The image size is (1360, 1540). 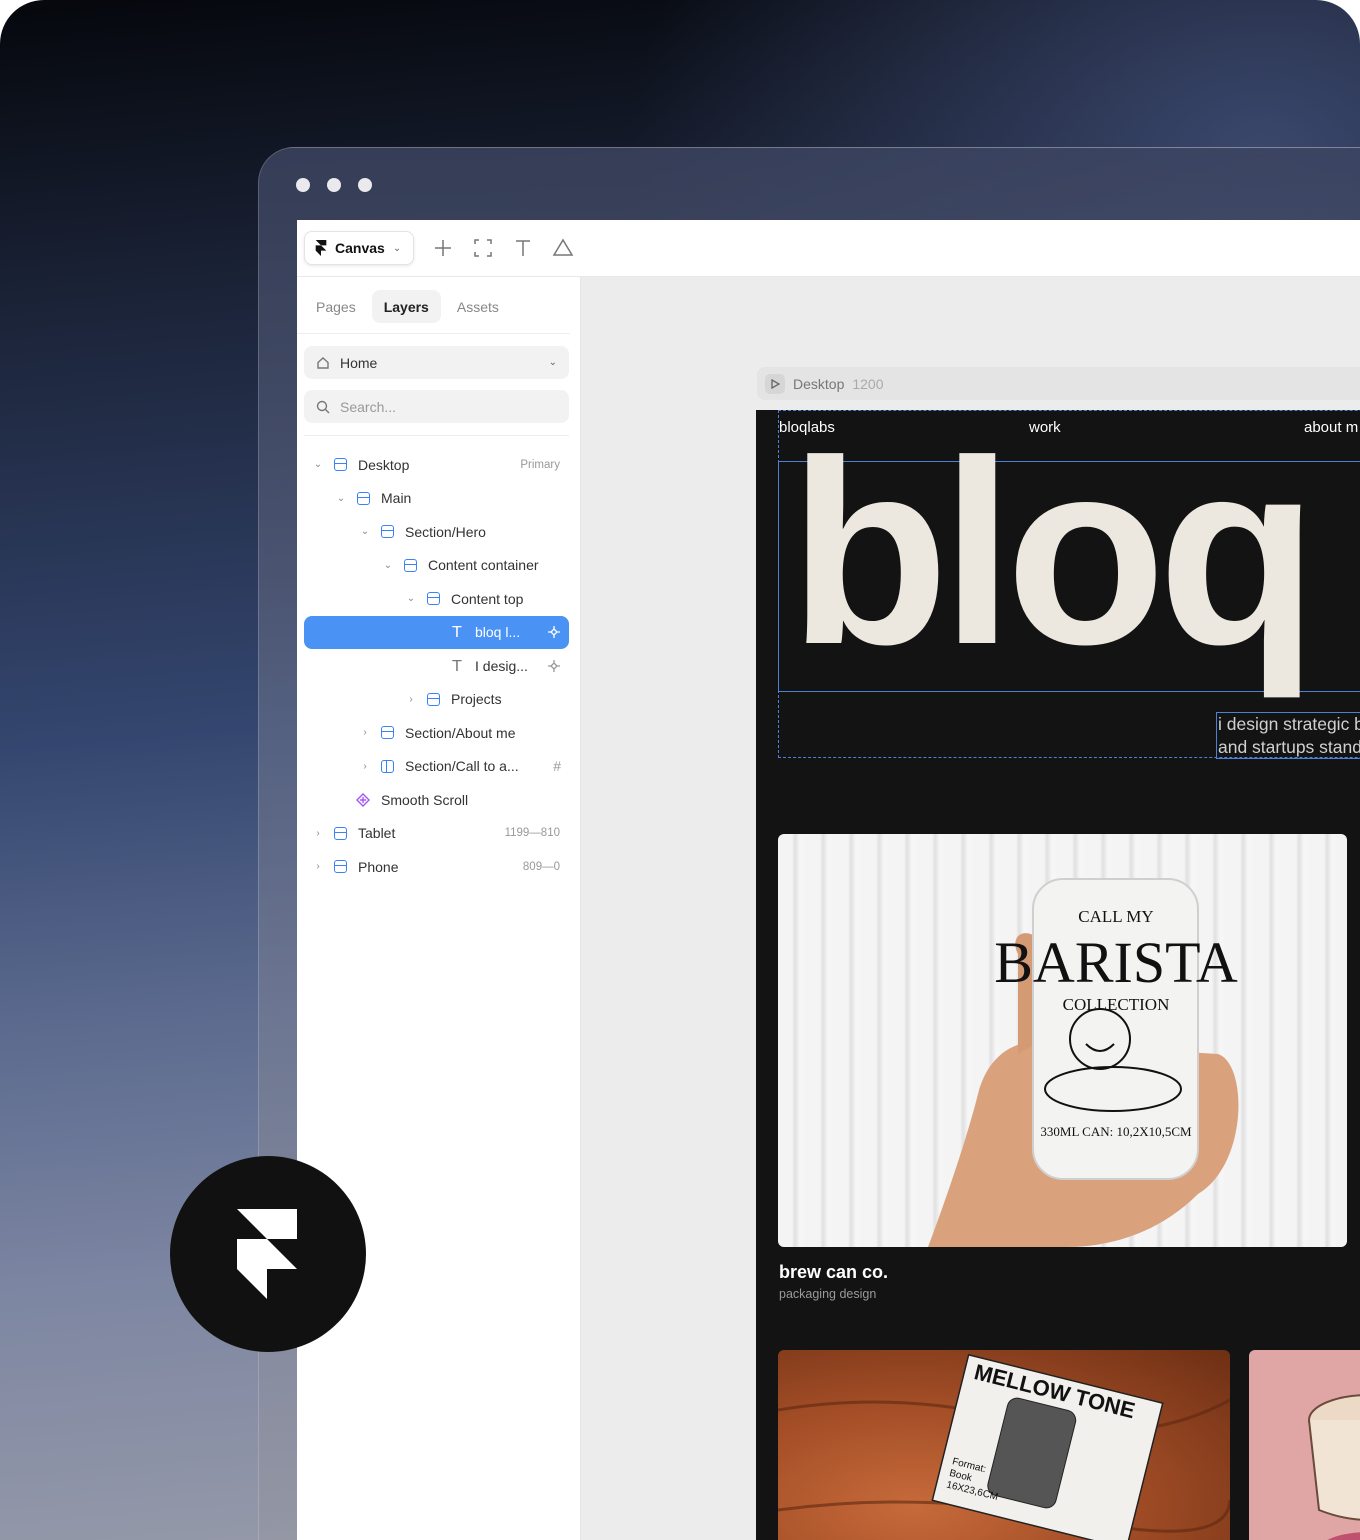 What do you see at coordinates (1304, 1445) in the screenshot?
I see `project-image-cups` at bounding box center [1304, 1445].